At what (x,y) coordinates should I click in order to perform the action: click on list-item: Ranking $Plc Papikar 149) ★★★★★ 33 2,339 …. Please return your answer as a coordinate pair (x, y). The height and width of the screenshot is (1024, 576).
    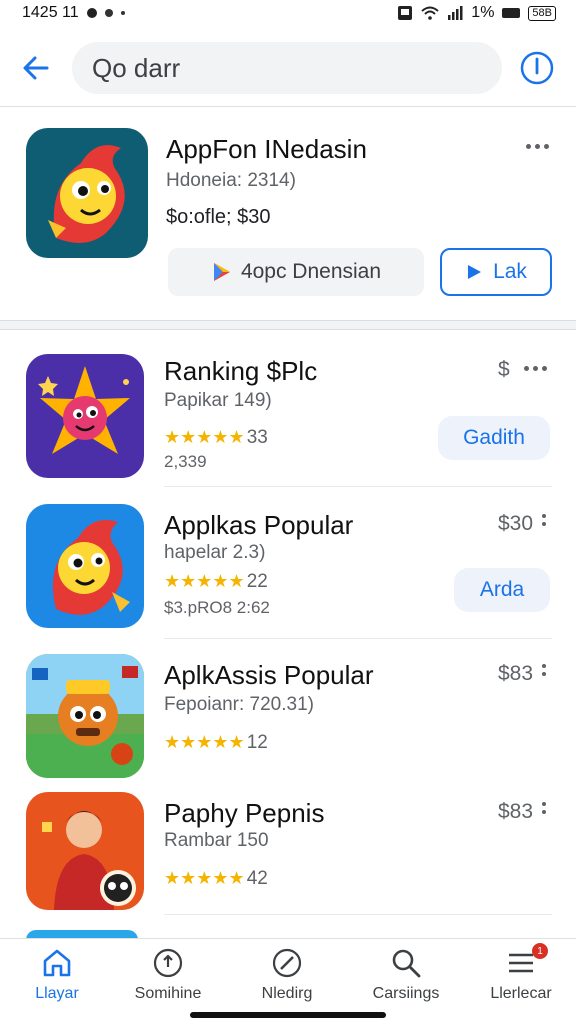
    Looking at the image, I should click on (288, 414).